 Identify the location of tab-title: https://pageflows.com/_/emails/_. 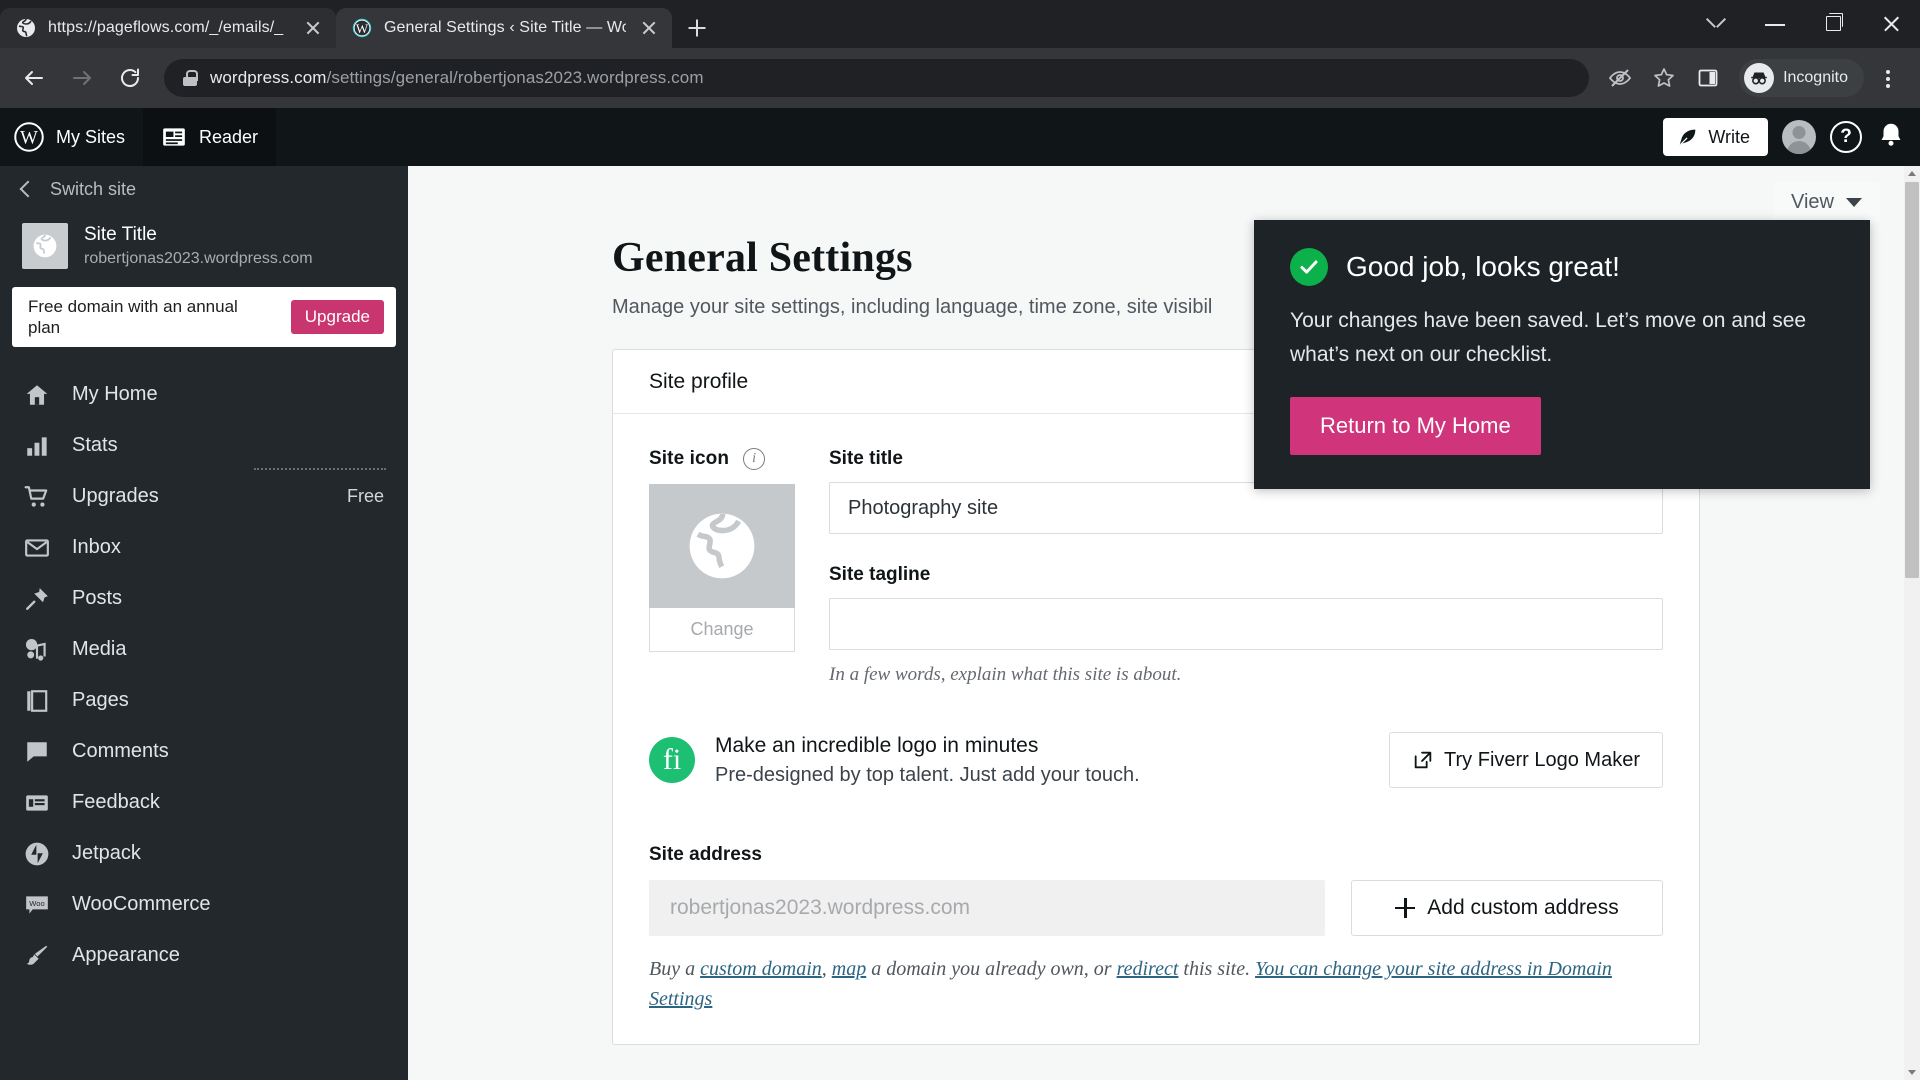
(166, 27).